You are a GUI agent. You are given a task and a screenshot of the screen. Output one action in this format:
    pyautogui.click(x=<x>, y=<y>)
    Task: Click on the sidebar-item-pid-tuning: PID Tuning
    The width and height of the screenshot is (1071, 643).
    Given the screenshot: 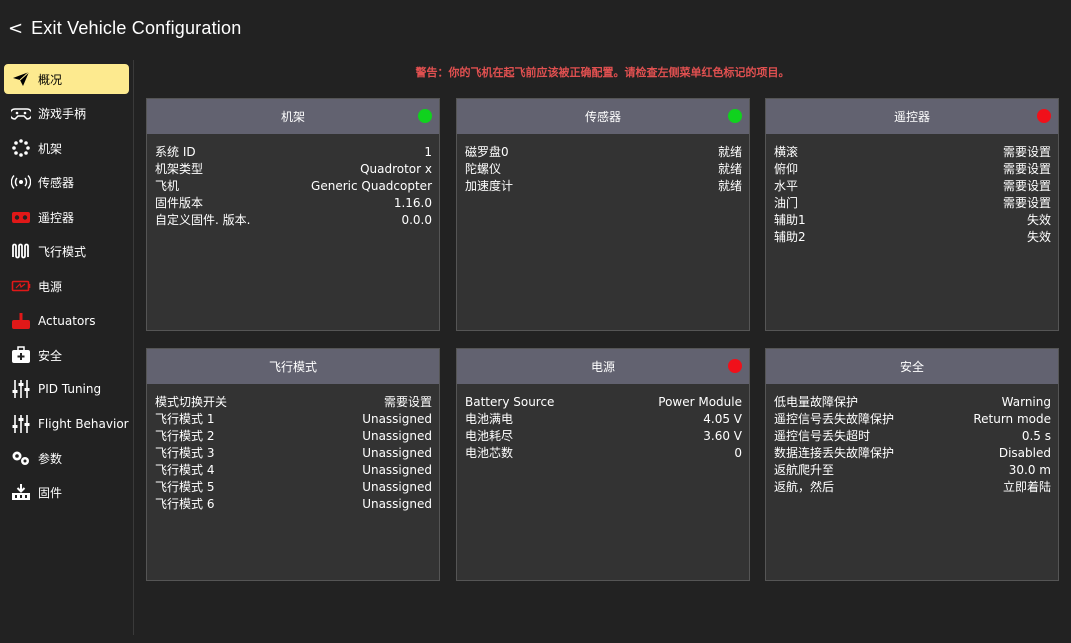 What is the action you would take?
    pyautogui.click(x=66, y=389)
    